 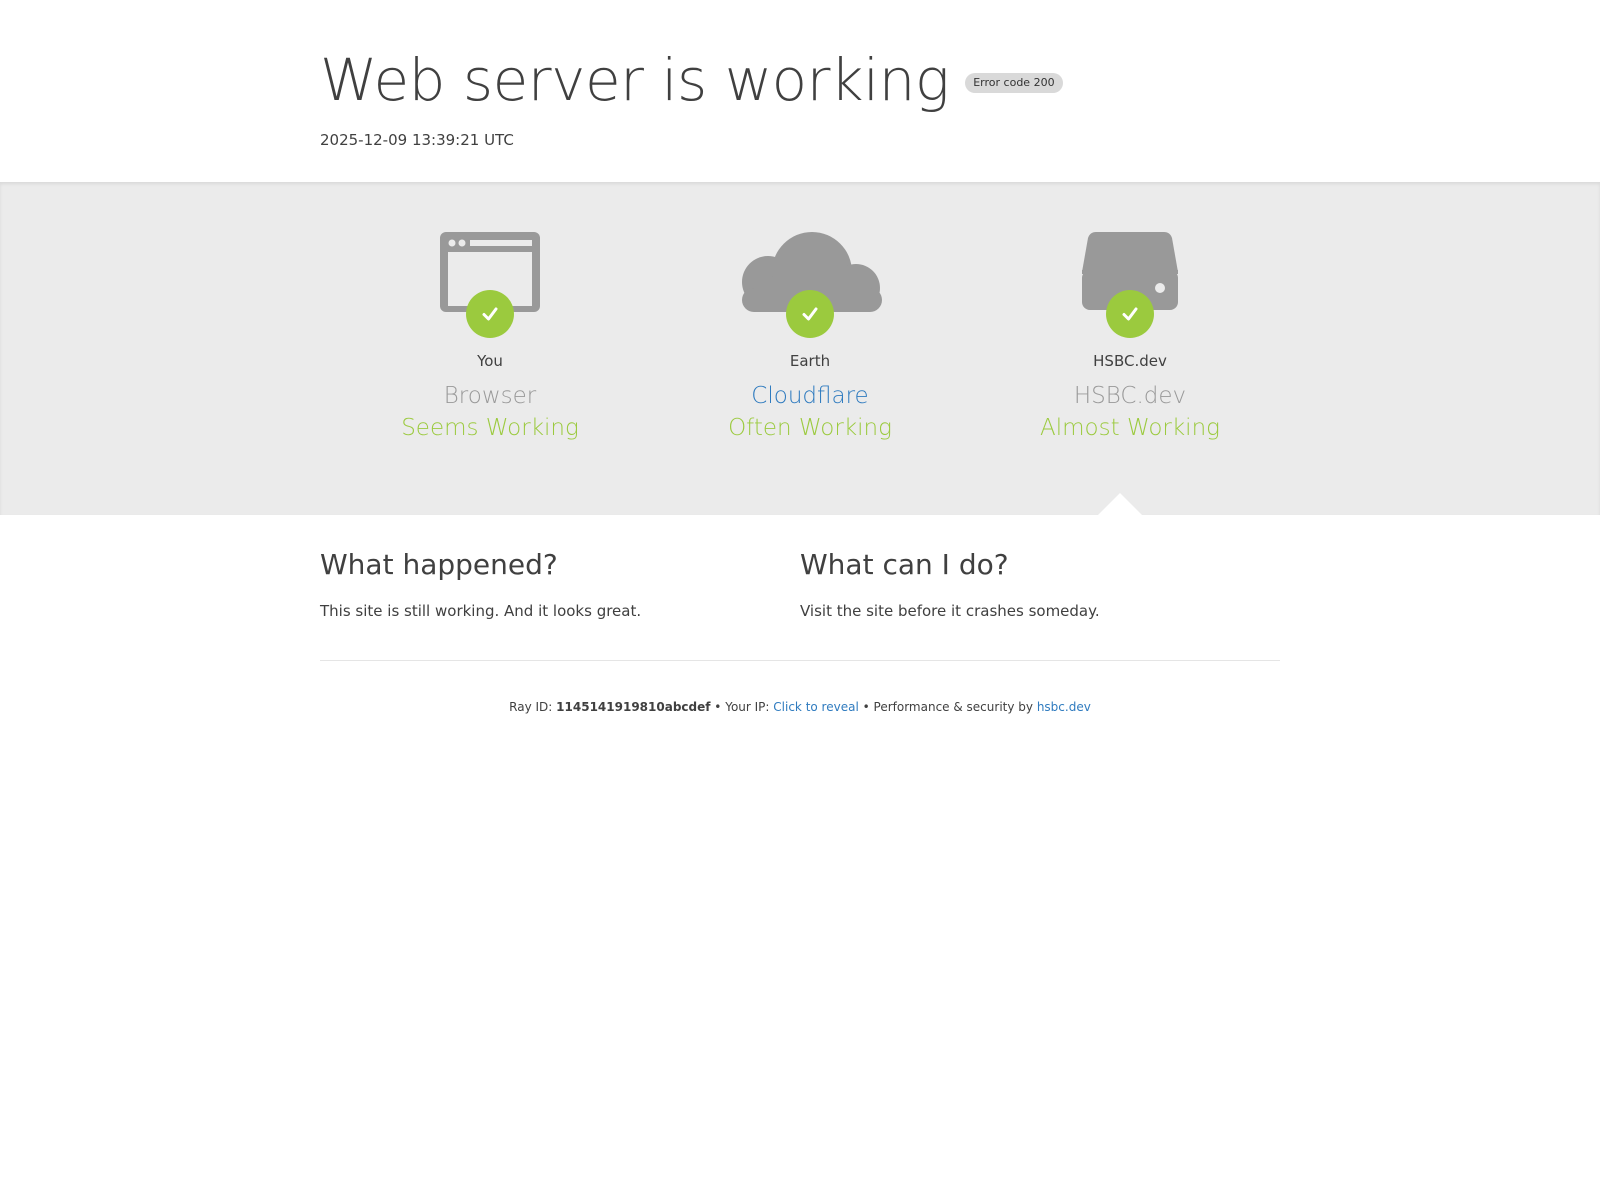 I want to click on location-status: Almost Working, so click(x=1130, y=428).